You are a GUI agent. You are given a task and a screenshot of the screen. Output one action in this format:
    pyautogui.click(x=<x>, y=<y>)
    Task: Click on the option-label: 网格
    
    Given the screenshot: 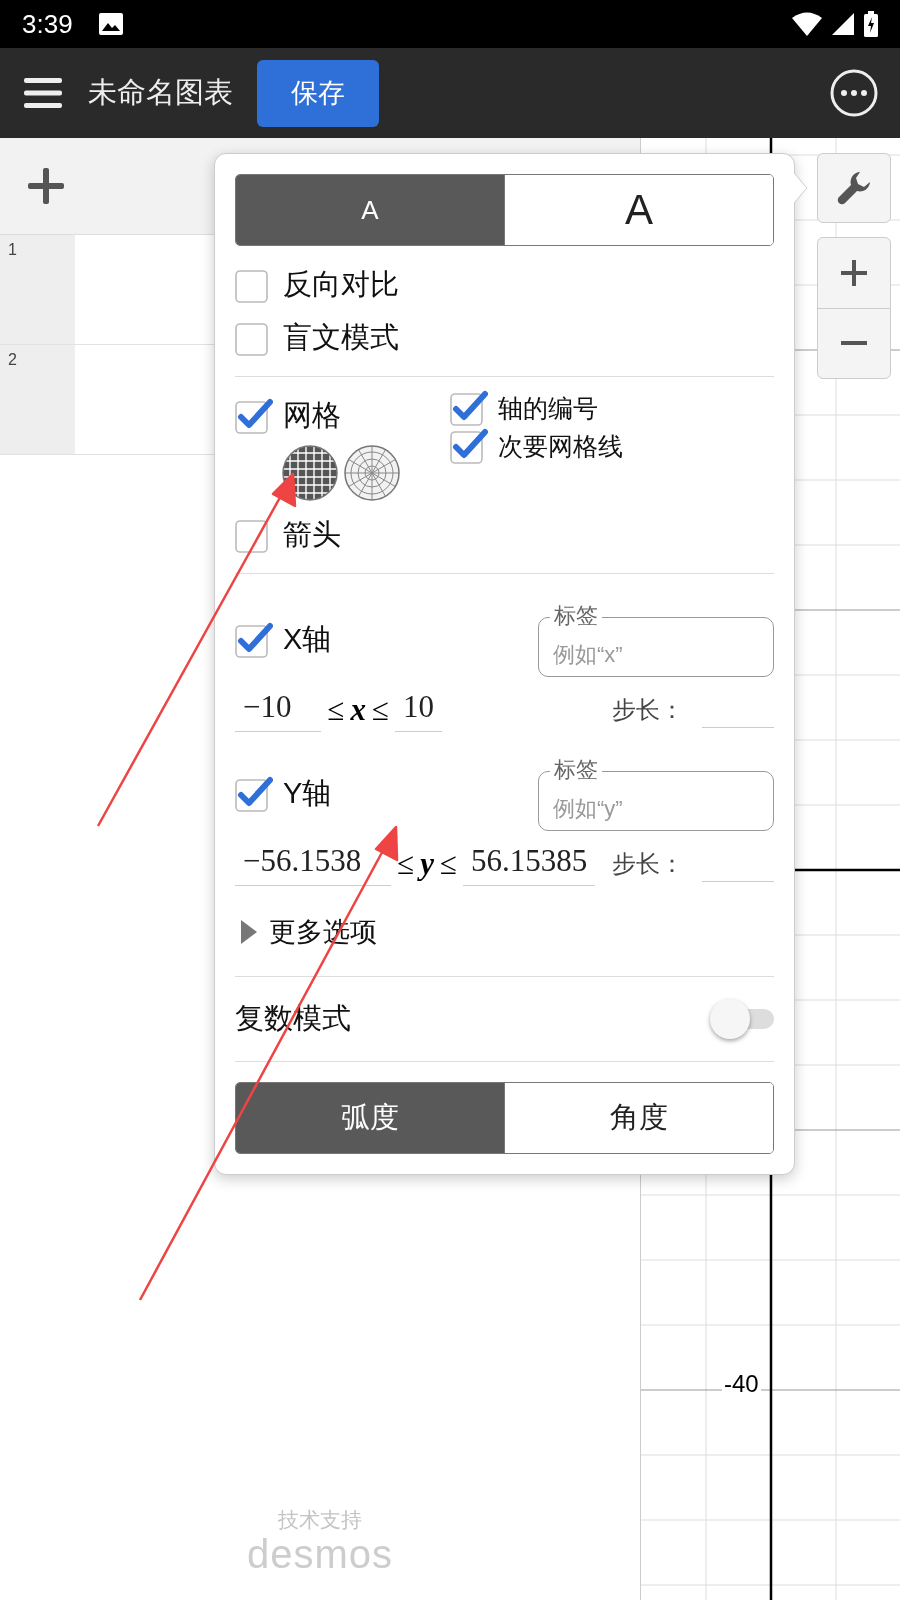 What is the action you would take?
    pyautogui.click(x=312, y=415)
    